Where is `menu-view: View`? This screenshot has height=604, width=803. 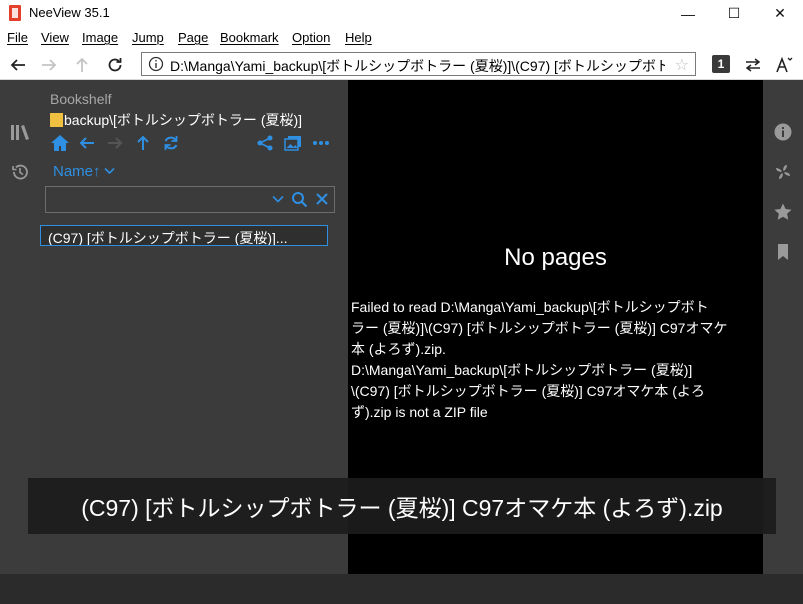 menu-view: View is located at coordinates (55, 37).